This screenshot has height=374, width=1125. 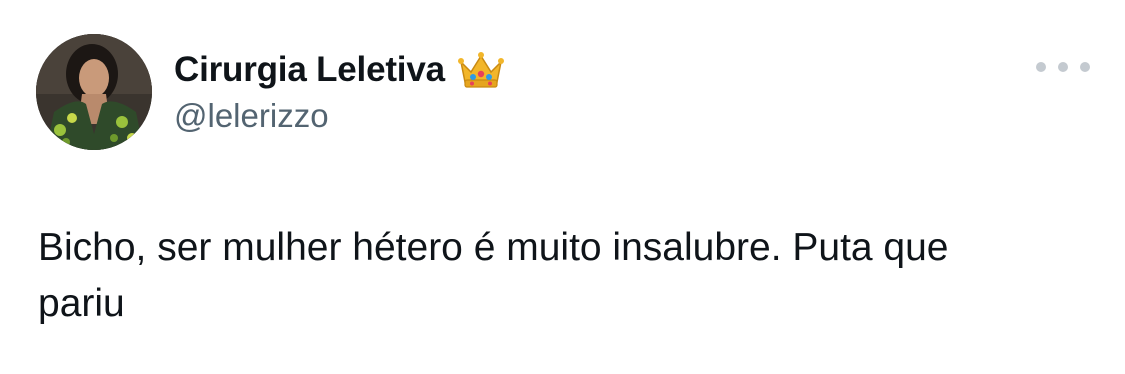 What do you see at coordinates (309, 70) in the screenshot?
I see `display-name: Cirurgia Leletiva` at bounding box center [309, 70].